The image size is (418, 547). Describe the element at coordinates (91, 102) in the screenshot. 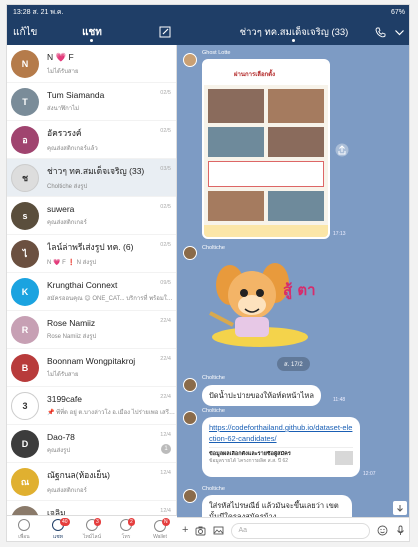

I see `chat-list-item: T Tum Siamanda ส่งนาฬิกาไม่ 02/5` at that location.